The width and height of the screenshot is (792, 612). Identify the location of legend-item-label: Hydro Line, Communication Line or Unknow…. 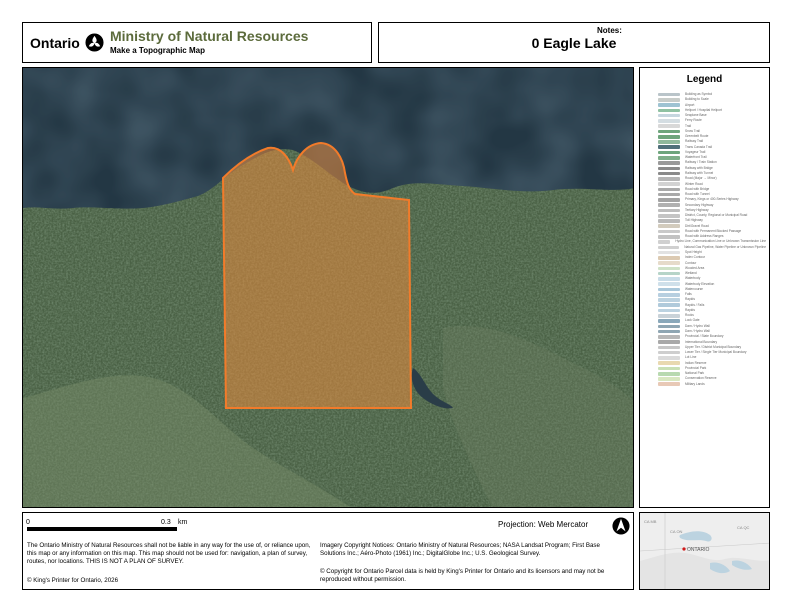
(720, 241).